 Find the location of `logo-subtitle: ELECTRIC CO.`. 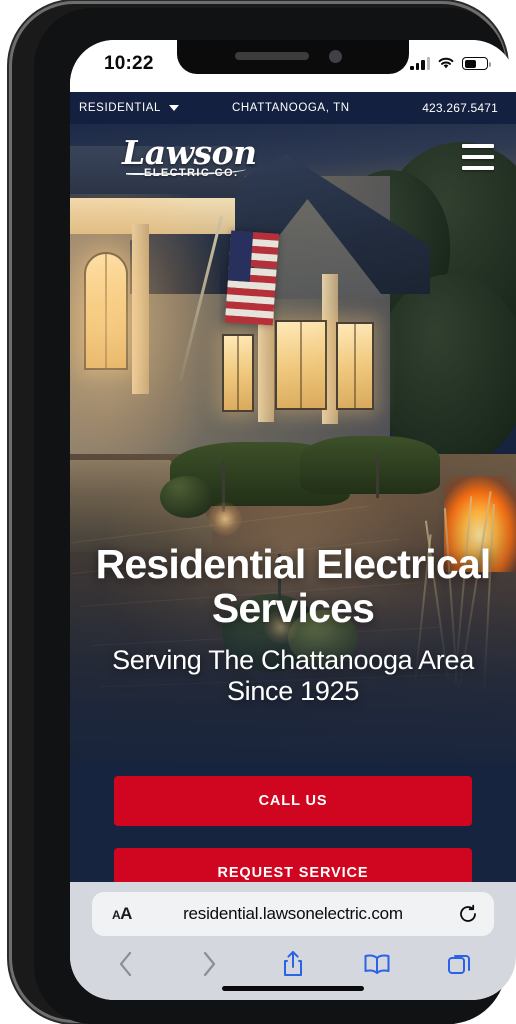

logo-subtitle: ELECTRIC CO. is located at coordinates (191, 173).